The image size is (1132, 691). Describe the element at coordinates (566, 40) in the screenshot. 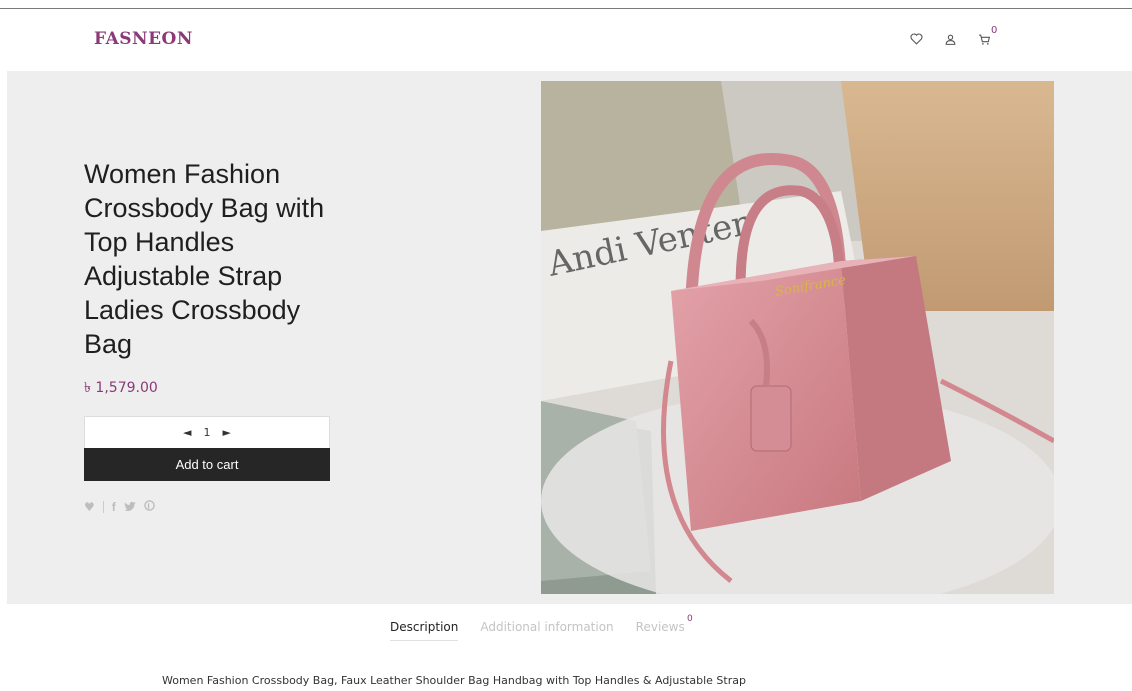

I see `site-header: FASNEON 0` at that location.